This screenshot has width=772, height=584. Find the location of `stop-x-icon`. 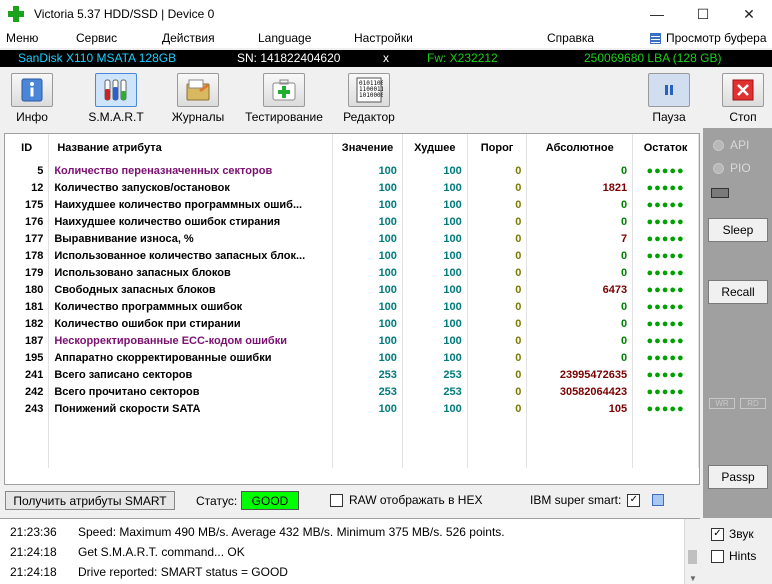

stop-x-icon is located at coordinates (743, 90).